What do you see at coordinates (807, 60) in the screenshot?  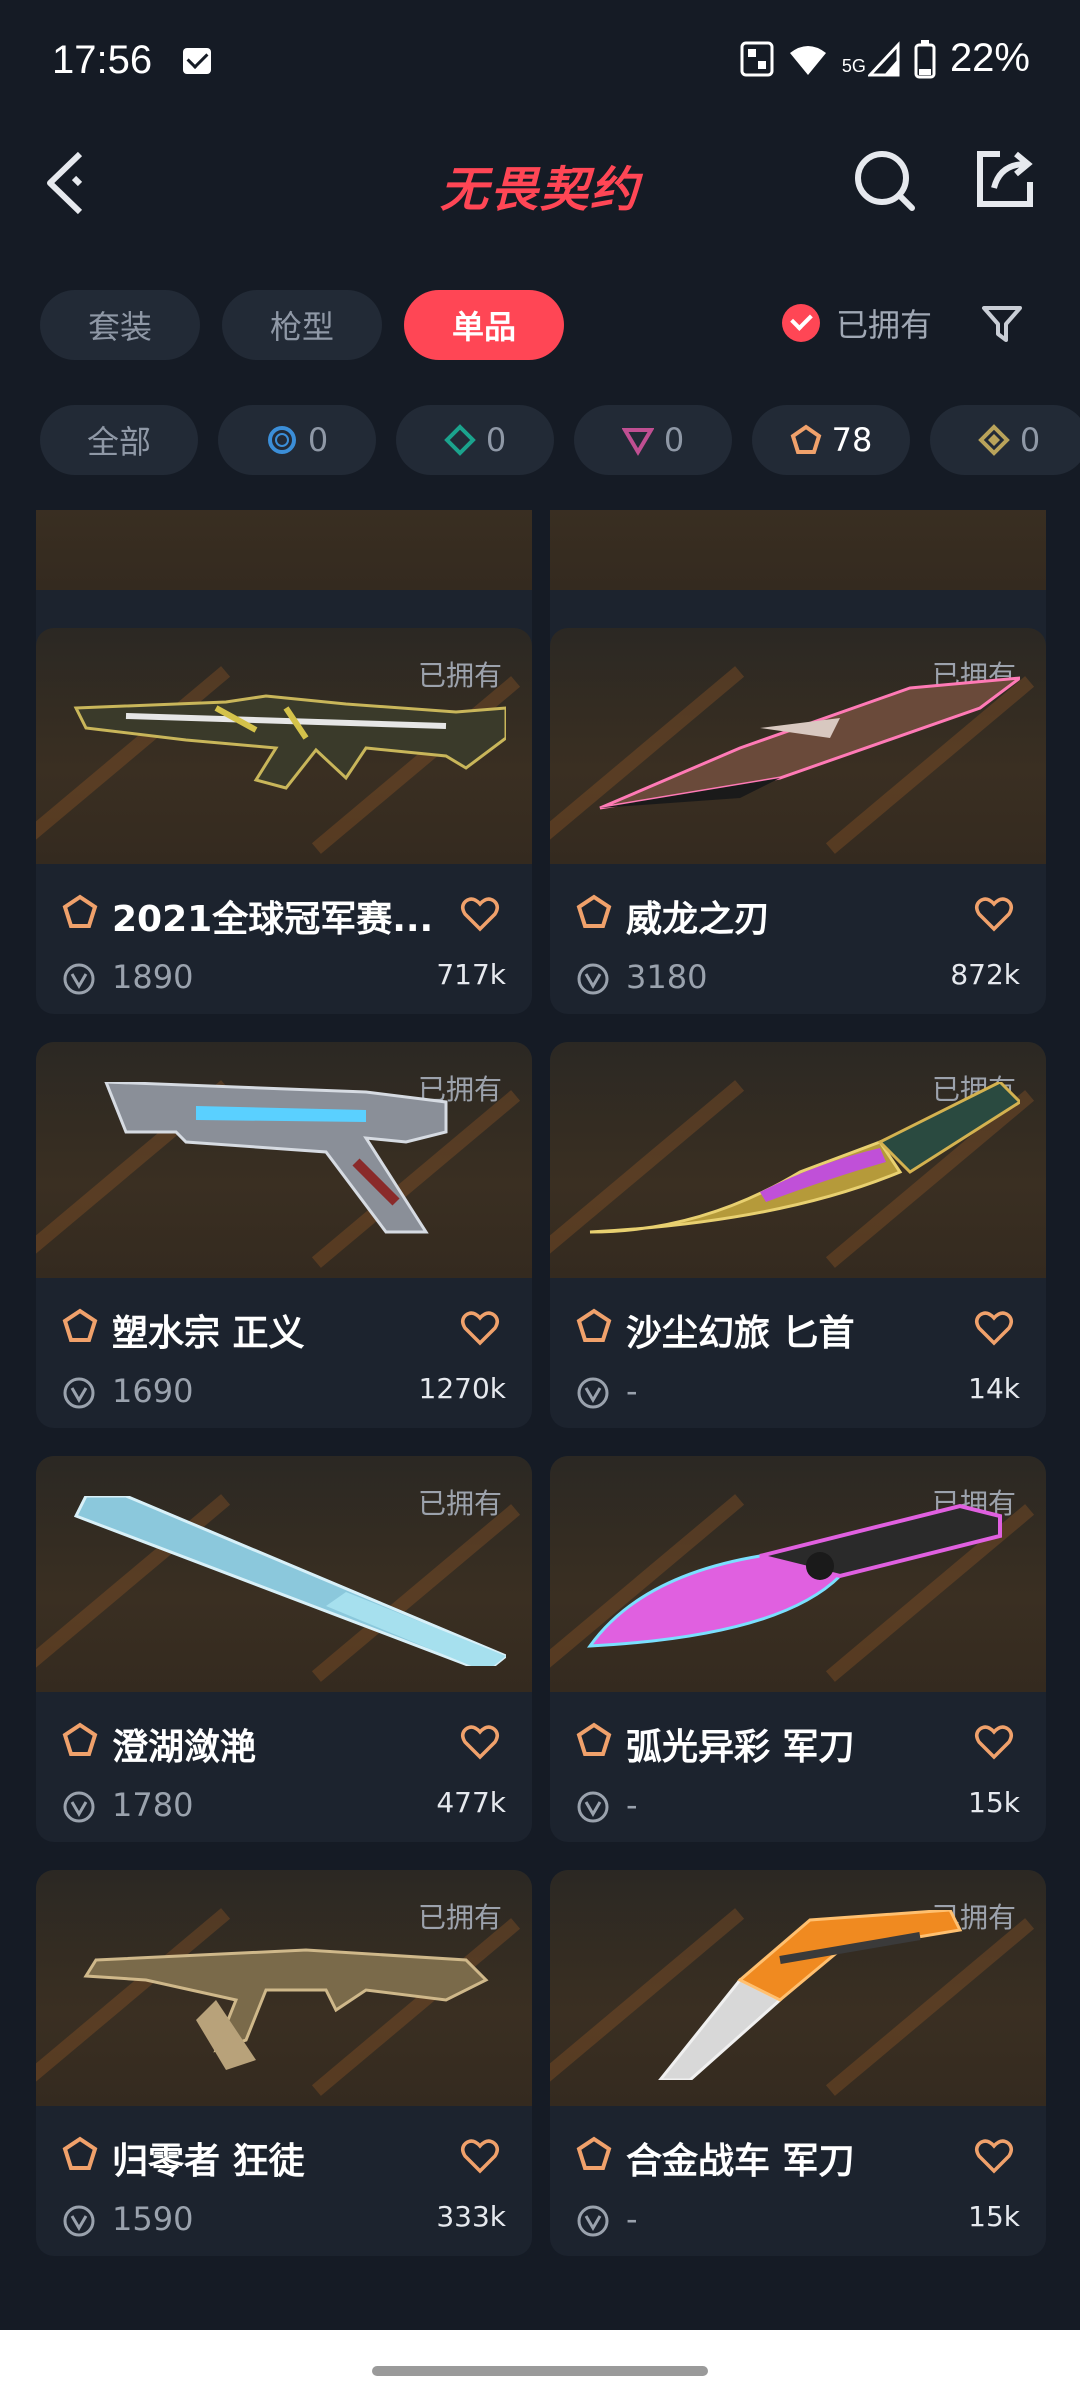 I see `wifi-icon` at bounding box center [807, 60].